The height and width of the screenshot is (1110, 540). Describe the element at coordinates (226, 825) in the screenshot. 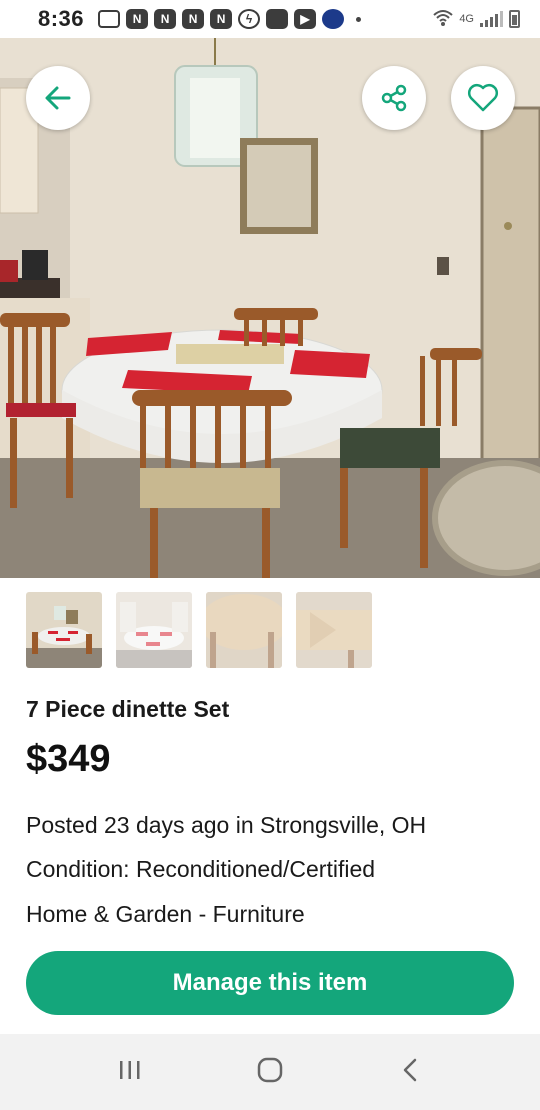

I see `posted-info: Posted 23 days ago in Strongsville, OH` at that location.